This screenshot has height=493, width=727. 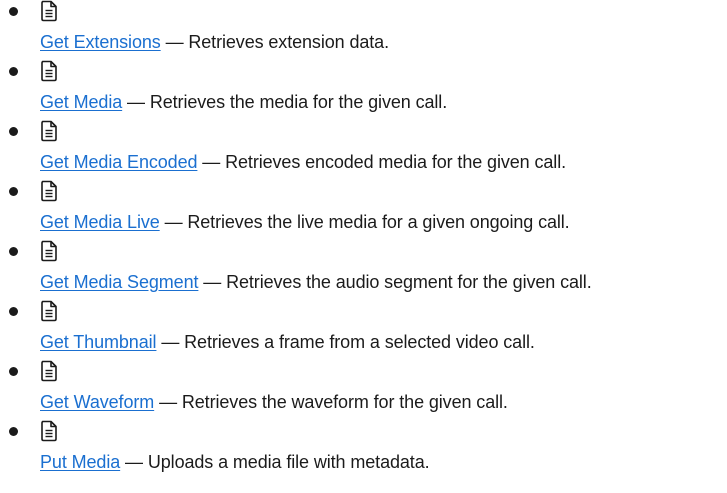 I want to click on item-description: Uploads a media file with metadata., so click(x=288, y=462).